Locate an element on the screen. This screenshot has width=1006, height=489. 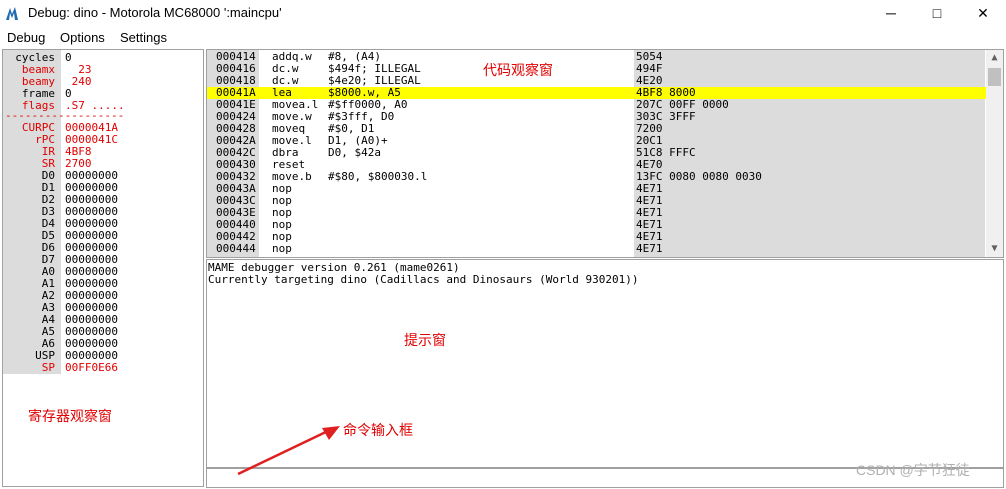
disassembly-row: 00041E movea.l #$ff0000, A0 207C 00FF 0000 is located at coordinates (596, 105).